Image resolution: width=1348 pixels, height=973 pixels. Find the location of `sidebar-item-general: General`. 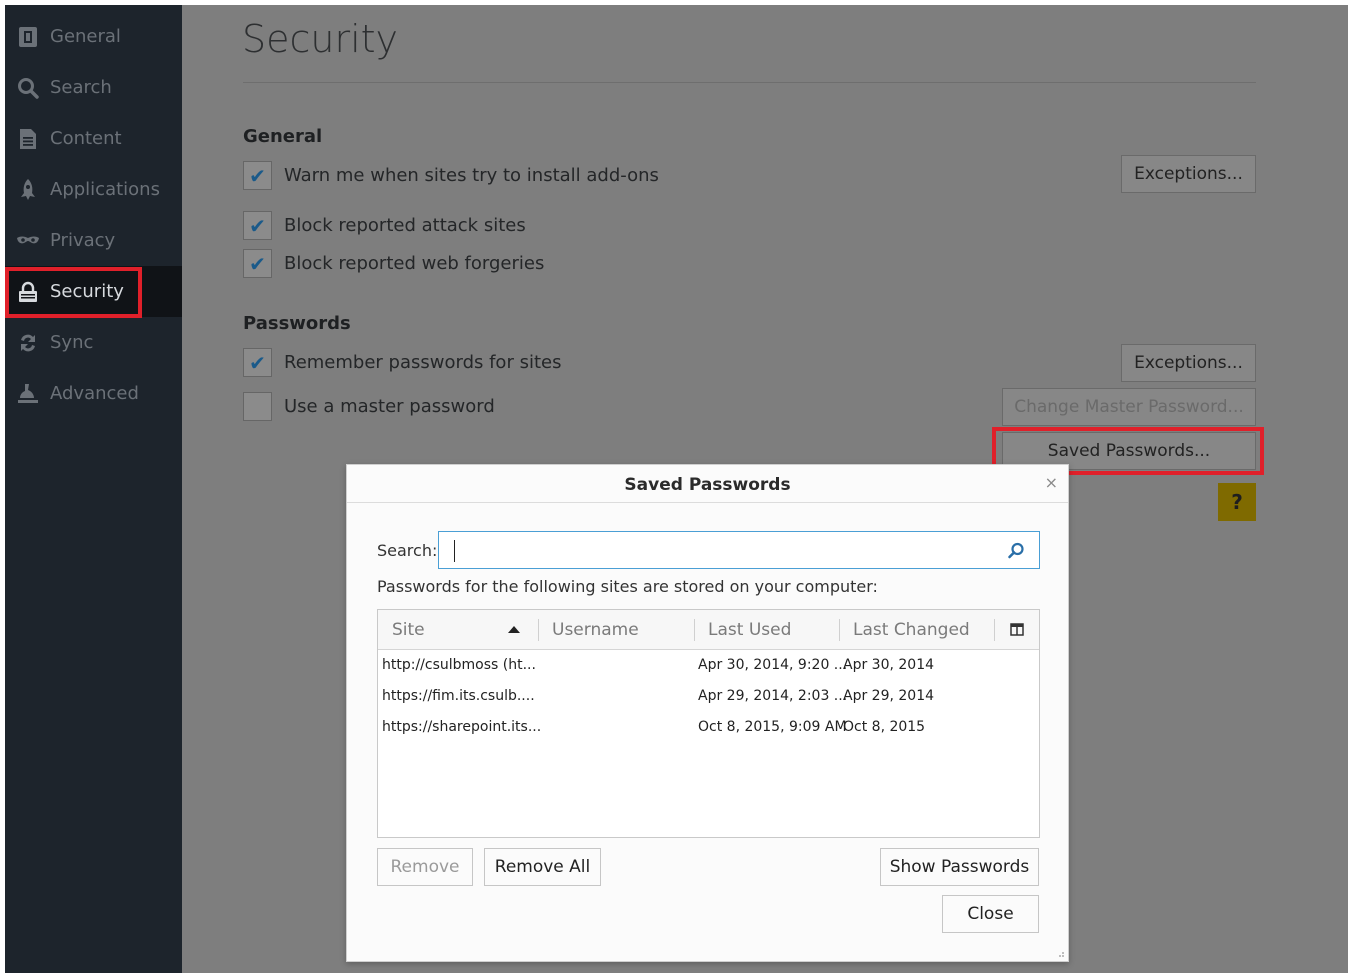

sidebar-item-general: General is located at coordinates (93, 36).